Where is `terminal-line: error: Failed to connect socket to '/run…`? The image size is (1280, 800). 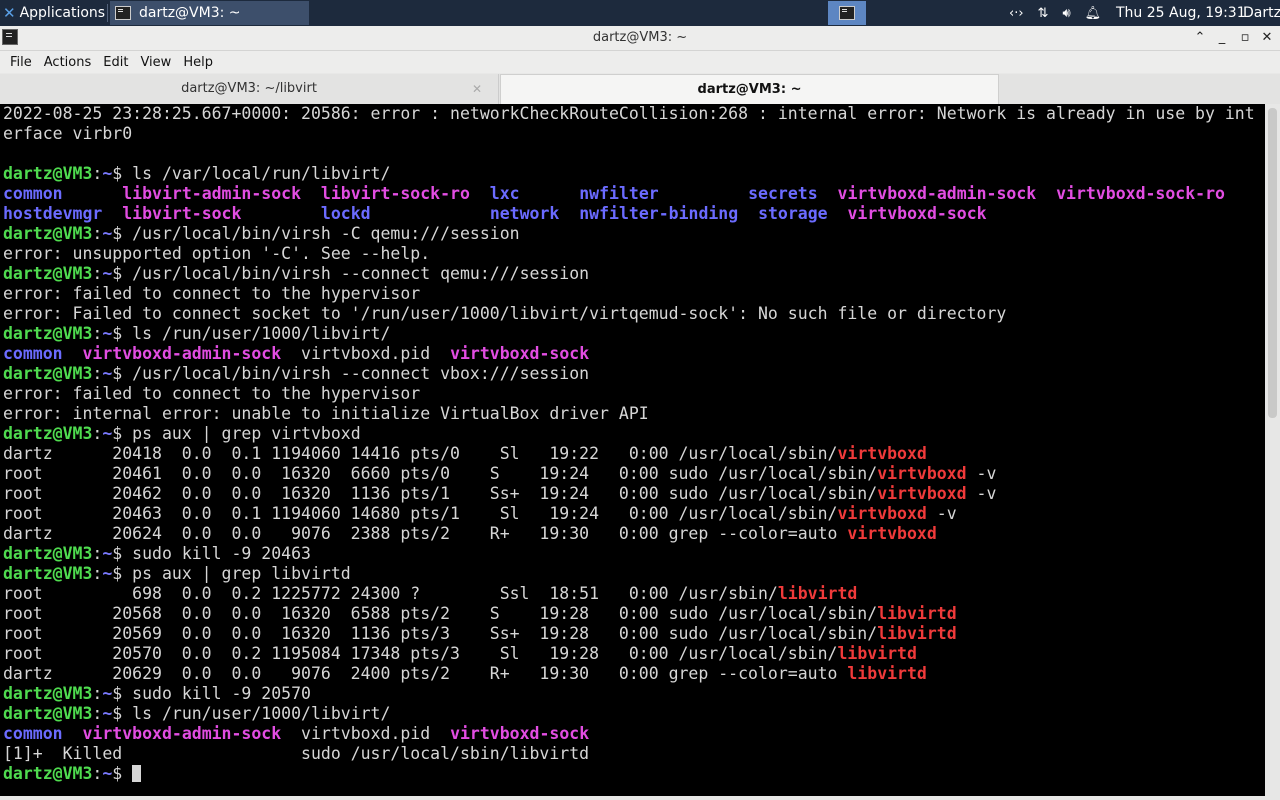
terminal-line: error: Failed to connect socket to '/run… is located at coordinates (634, 314).